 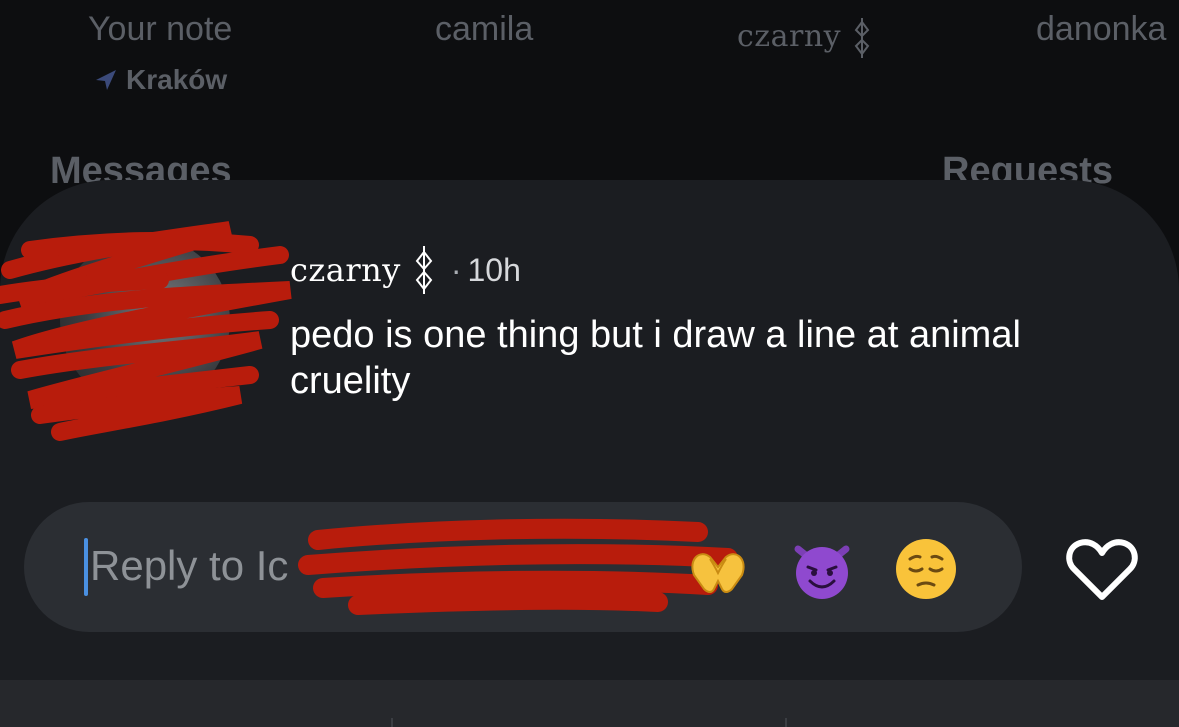 I want to click on note-location: Kraków, so click(x=160, y=80).